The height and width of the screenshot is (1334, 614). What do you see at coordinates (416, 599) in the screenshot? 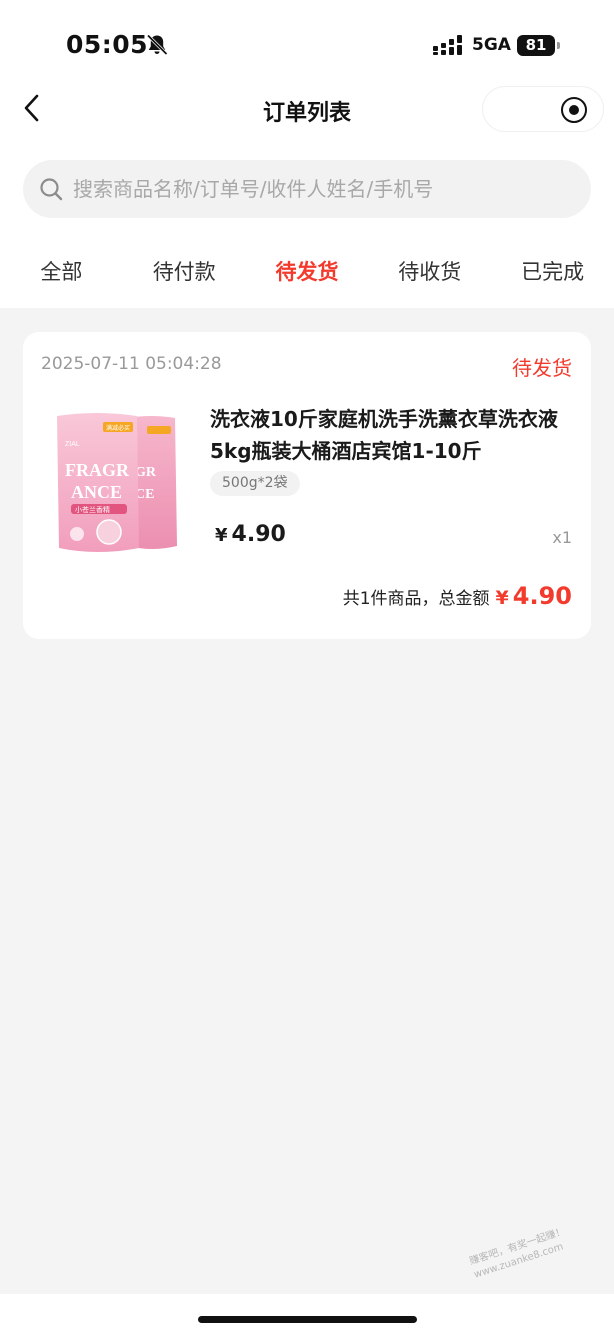
I see `total-label: 共1件商品，总金额` at bounding box center [416, 599].